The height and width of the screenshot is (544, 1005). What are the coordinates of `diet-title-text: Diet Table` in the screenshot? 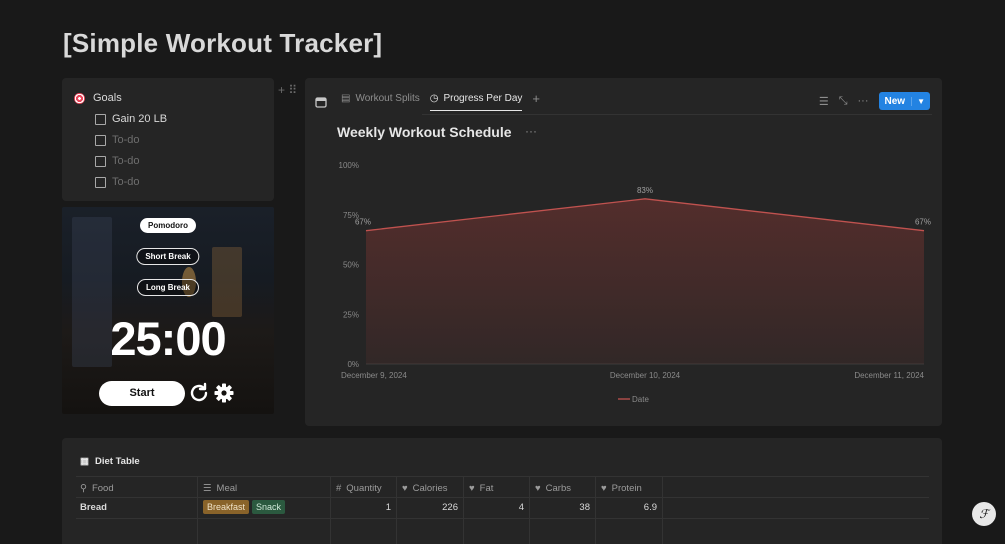 It's located at (117, 461).